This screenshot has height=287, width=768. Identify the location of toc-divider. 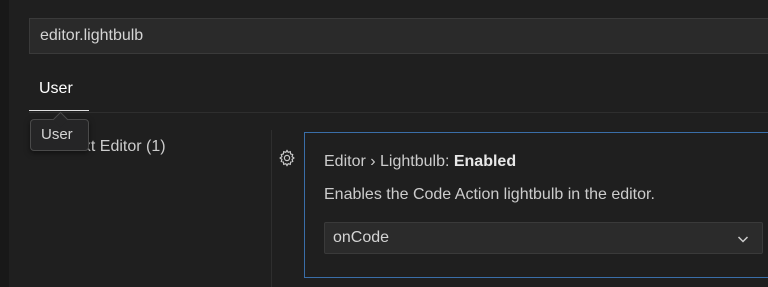
(271, 208).